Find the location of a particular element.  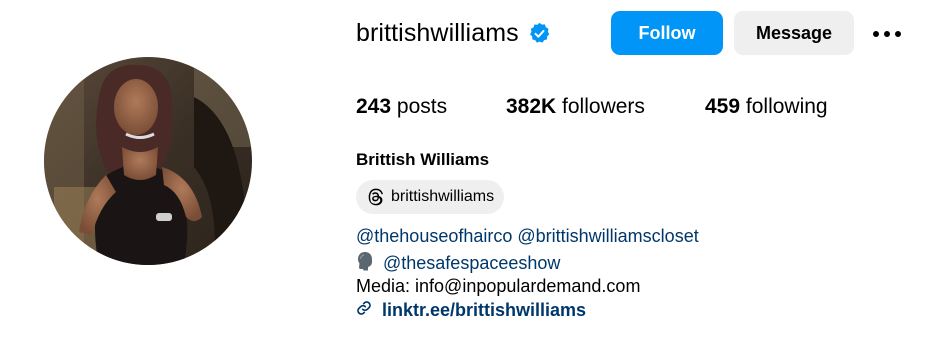

threads-icon is located at coordinates (375, 197).